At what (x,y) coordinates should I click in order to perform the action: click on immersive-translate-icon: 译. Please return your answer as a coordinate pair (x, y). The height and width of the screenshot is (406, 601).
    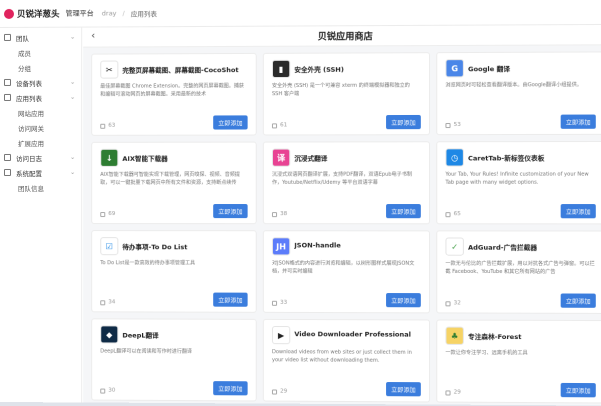
    Looking at the image, I should click on (281, 157).